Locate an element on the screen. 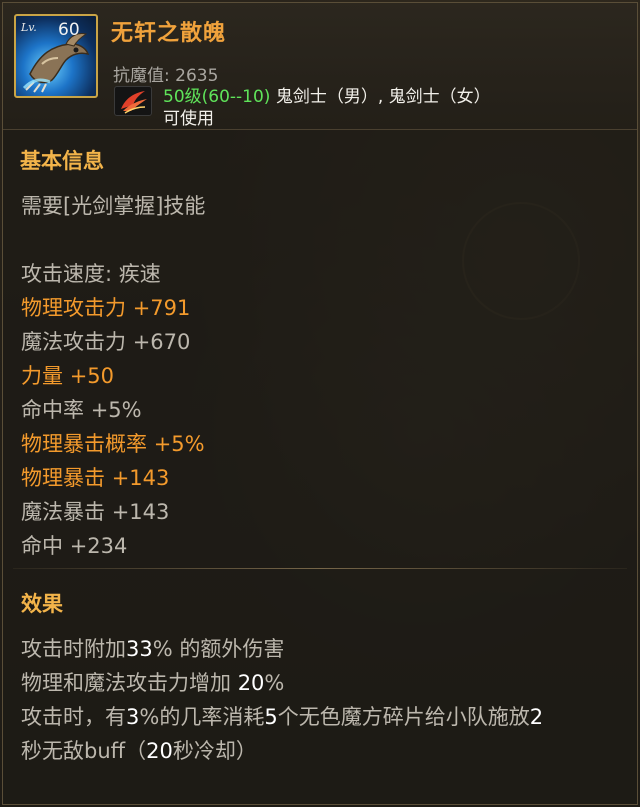 This screenshot has height=807, width=640. stat-label: 命中 is located at coordinates (42, 546).